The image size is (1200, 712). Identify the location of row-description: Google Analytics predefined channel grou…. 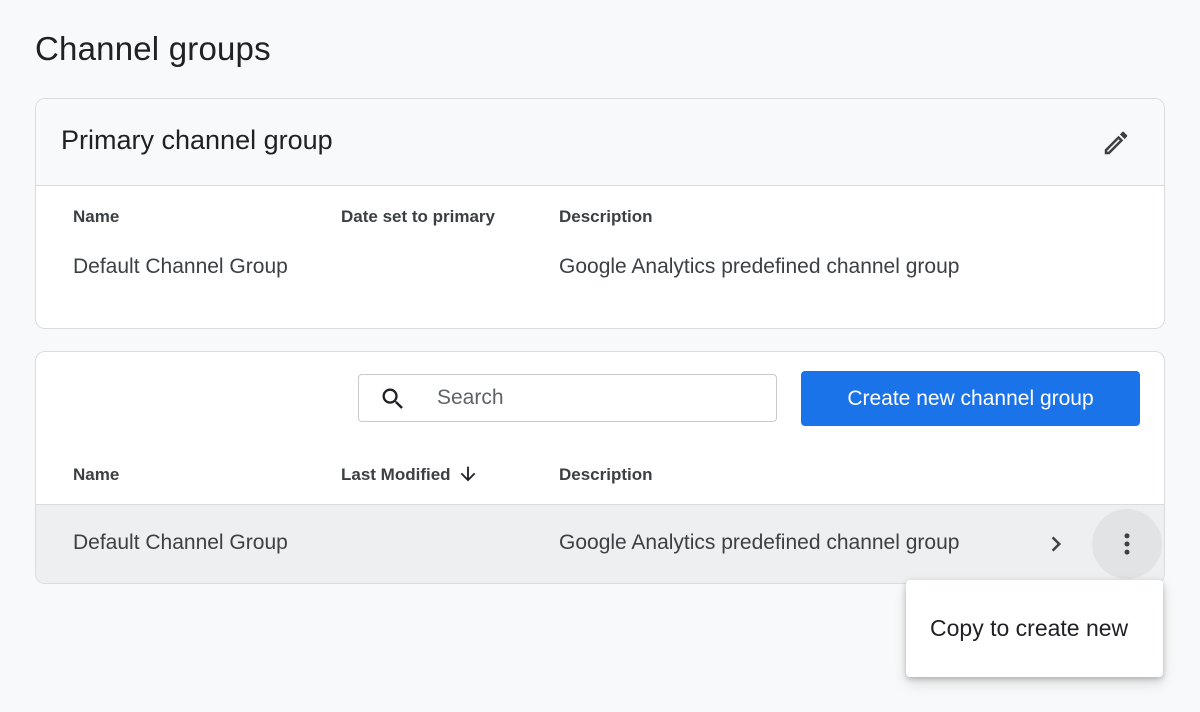
(759, 542).